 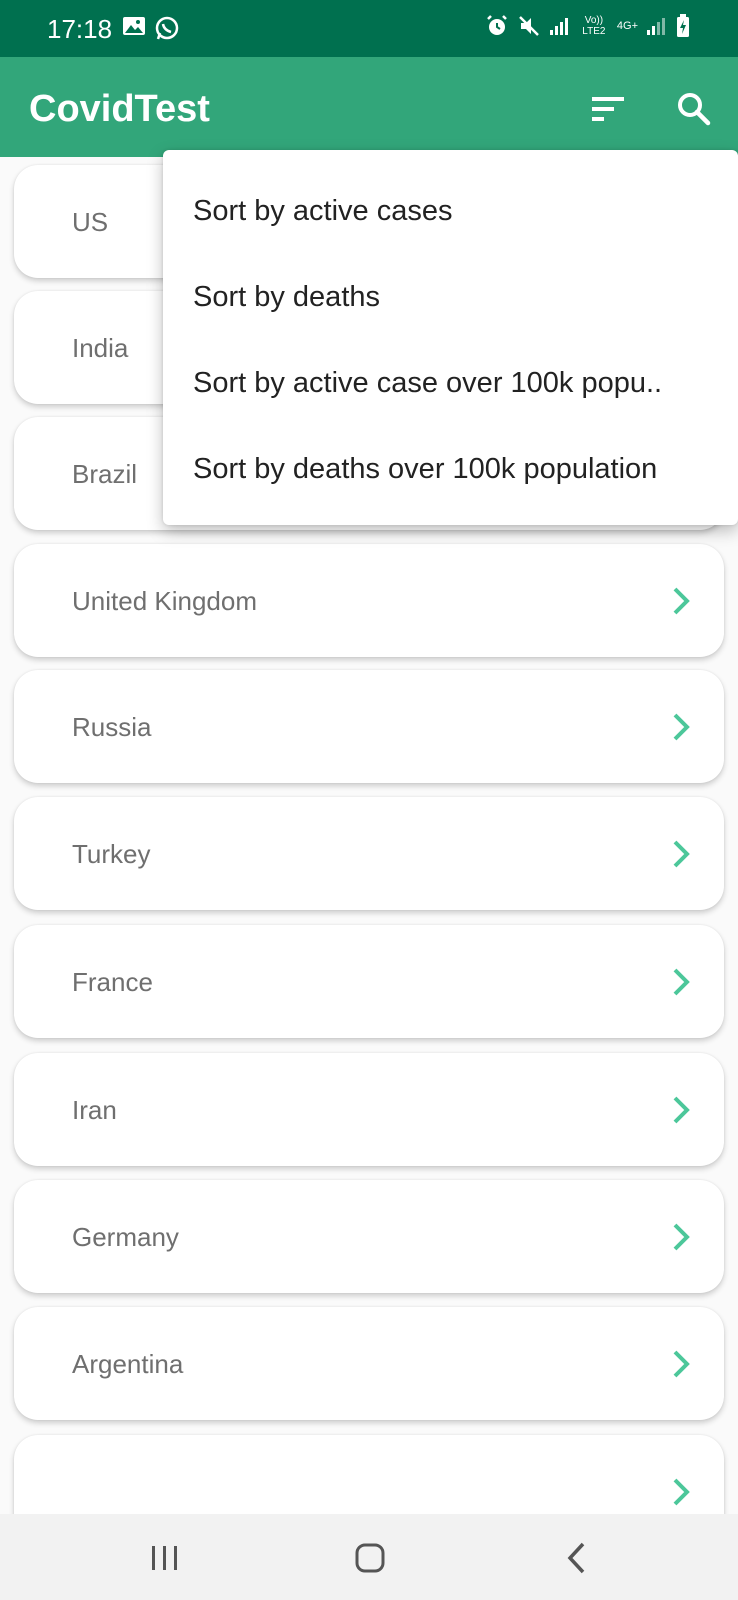 What do you see at coordinates (369, 981) in the screenshot?
I see `country-item-france: France` at bounding box center [369, 981].